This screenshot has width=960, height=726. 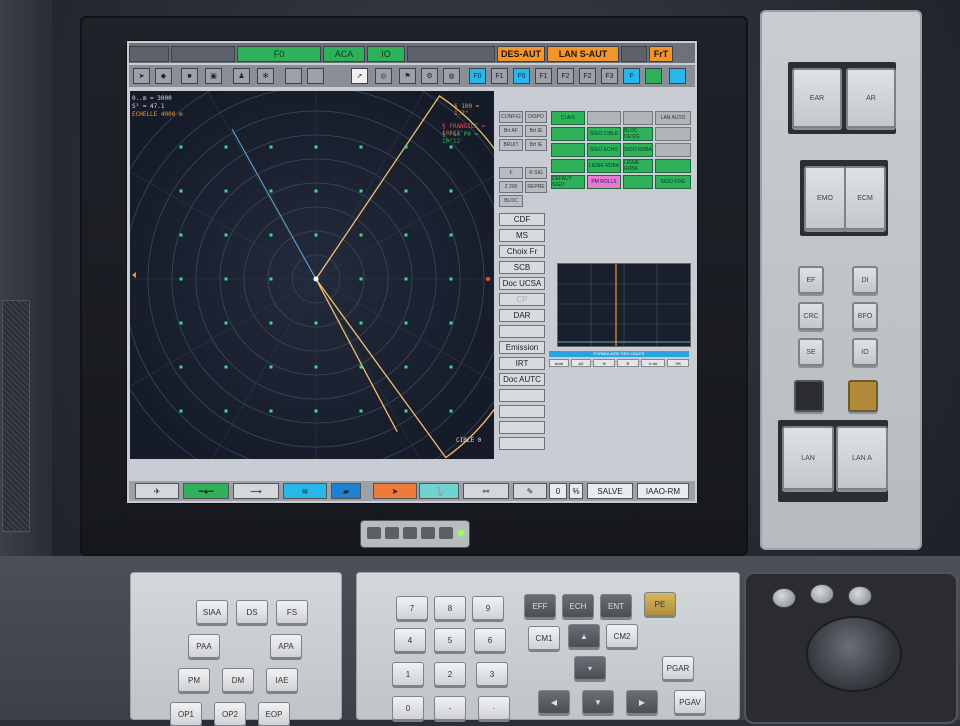 I want to click on hw-key-ecm: ECM, so click(x=865, y=198).